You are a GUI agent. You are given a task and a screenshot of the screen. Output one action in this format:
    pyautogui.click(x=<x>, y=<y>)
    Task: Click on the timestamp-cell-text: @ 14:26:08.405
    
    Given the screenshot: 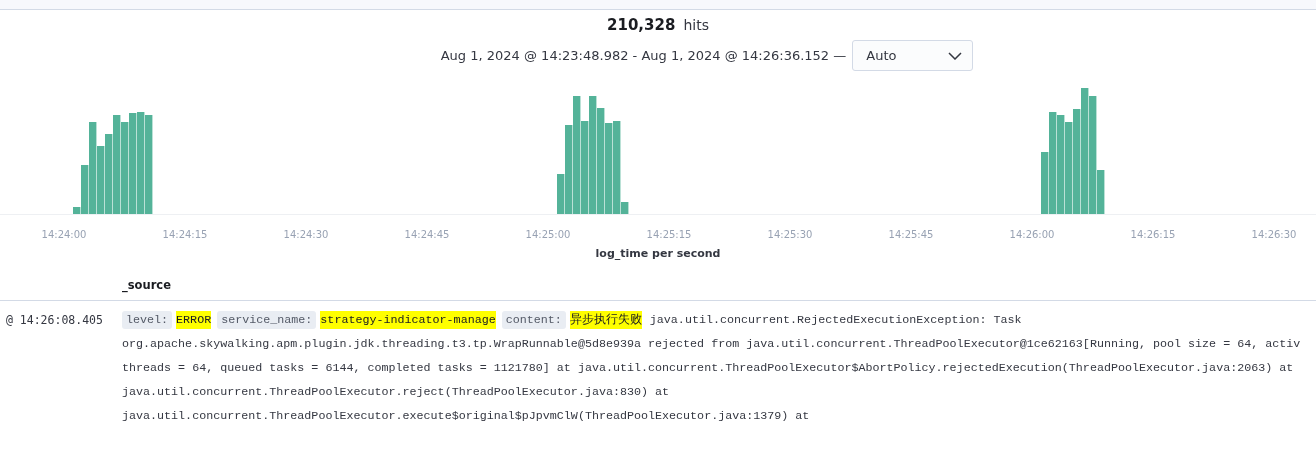 What is the action you would take?
    pyautogui.click(x=54, y=320)
    